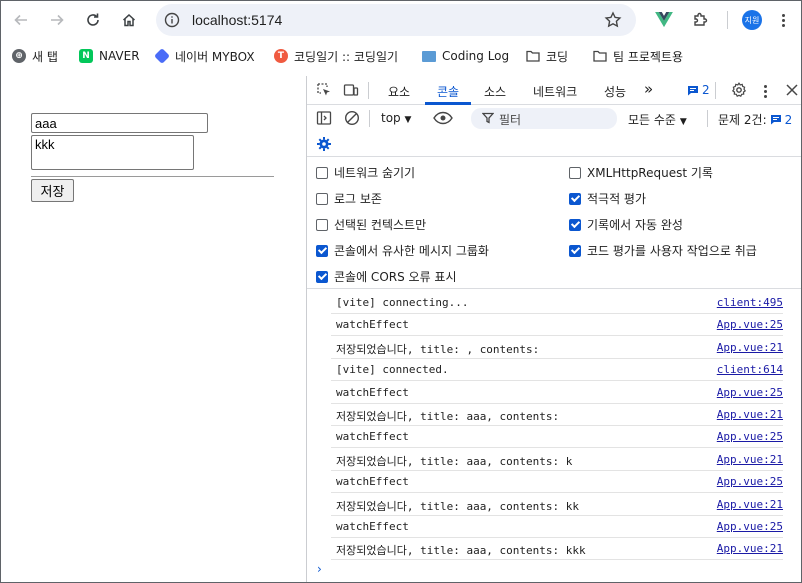 Image resolution: width=802 pixels, height=583 pixels. I want to click on setting-log-xhr: XMLHttpRequest 기록, so click(641, 172).